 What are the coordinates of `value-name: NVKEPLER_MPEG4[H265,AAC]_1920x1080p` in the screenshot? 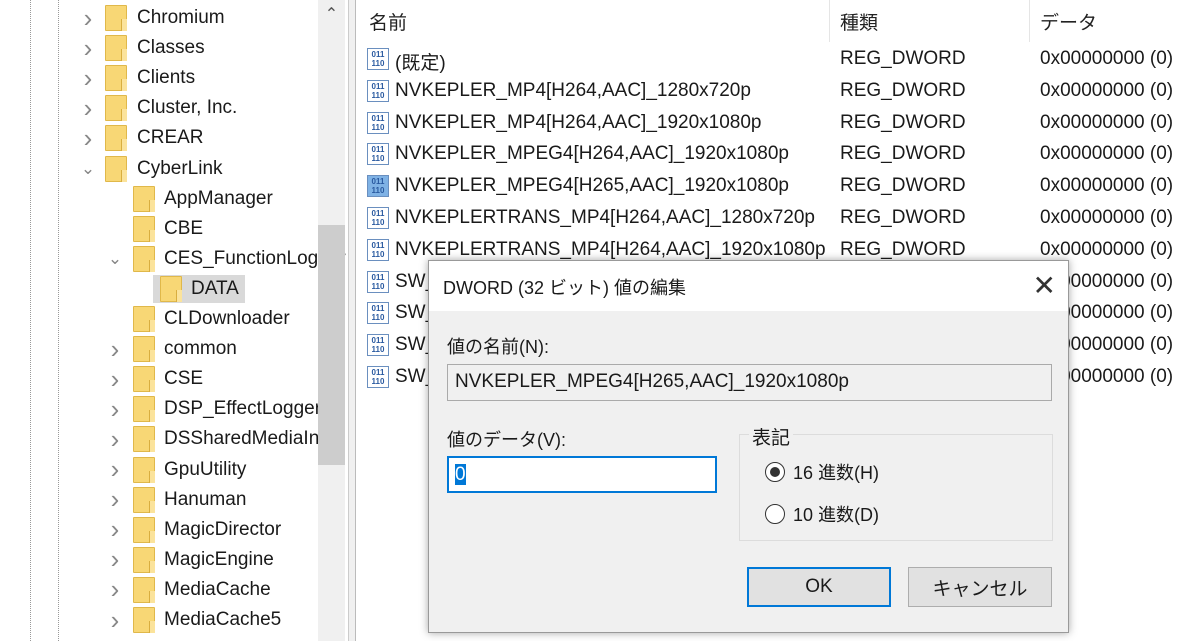 It's located at (592, 186).